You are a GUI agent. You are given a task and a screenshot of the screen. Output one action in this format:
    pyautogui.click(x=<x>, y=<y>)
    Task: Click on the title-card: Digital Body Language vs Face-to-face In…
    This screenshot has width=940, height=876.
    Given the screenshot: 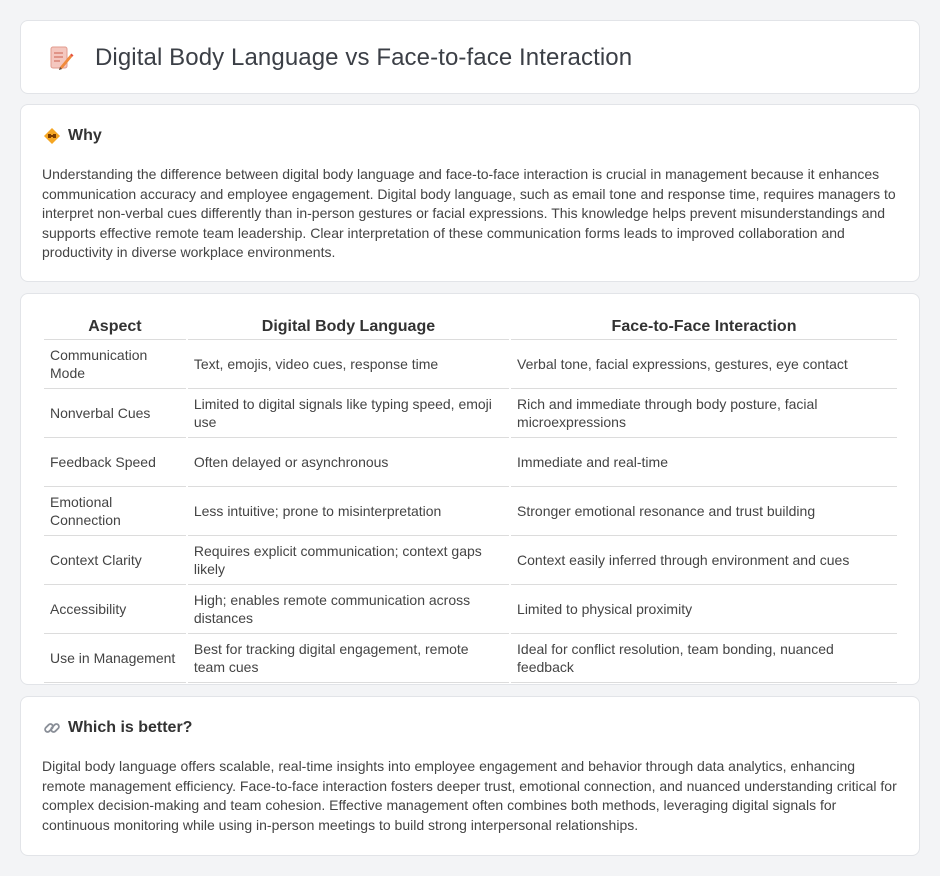 What is the action you would take?
    pyautogui.click(x=470, y=57)
    